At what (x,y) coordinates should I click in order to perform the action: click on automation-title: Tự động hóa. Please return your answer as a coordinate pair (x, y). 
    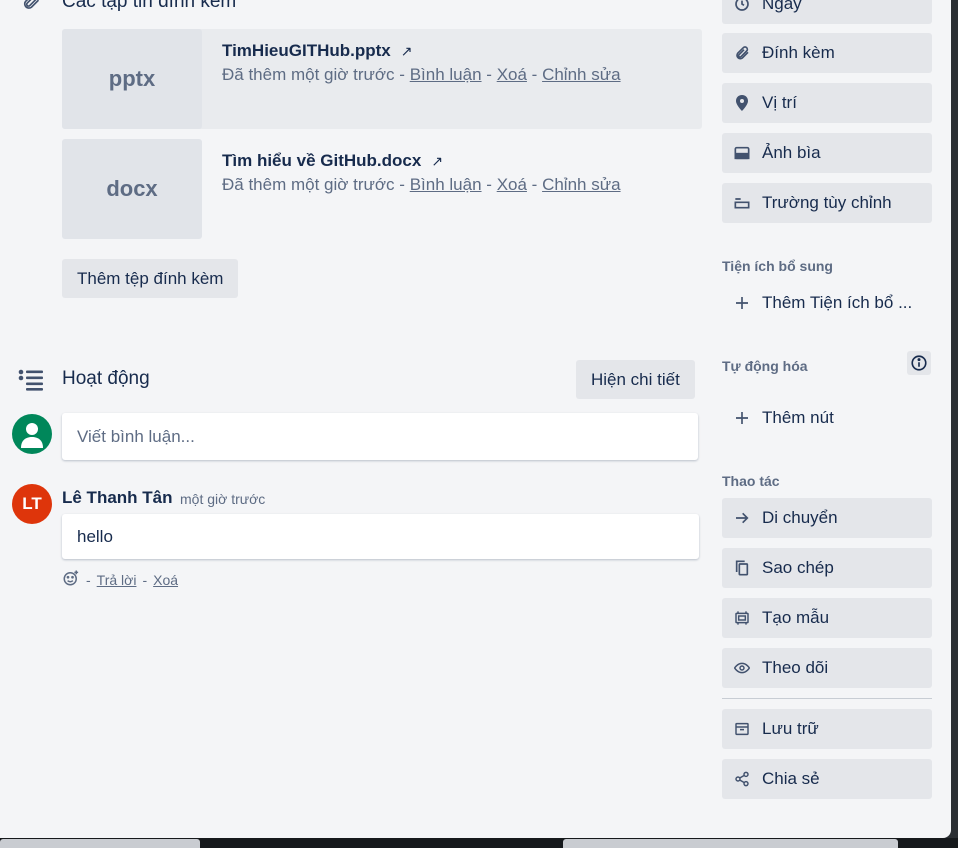
    Looking at the image, I should click on (765, 366).